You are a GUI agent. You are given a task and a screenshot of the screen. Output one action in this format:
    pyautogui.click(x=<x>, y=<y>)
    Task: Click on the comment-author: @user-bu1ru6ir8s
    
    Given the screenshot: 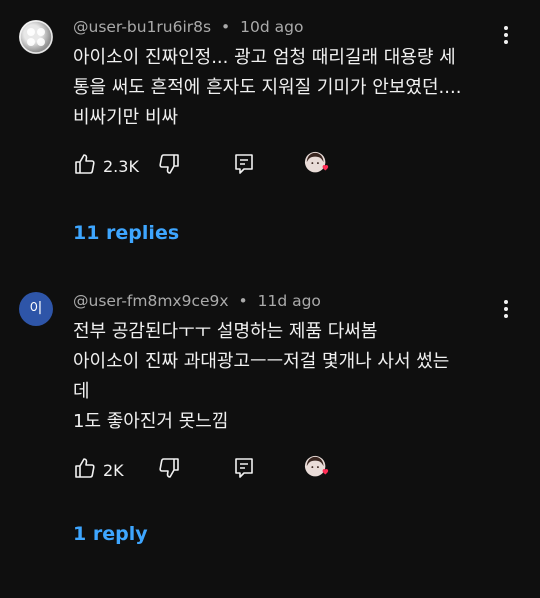 What is the action you would take?
    pyautogui.click(x=142, y=27)
    